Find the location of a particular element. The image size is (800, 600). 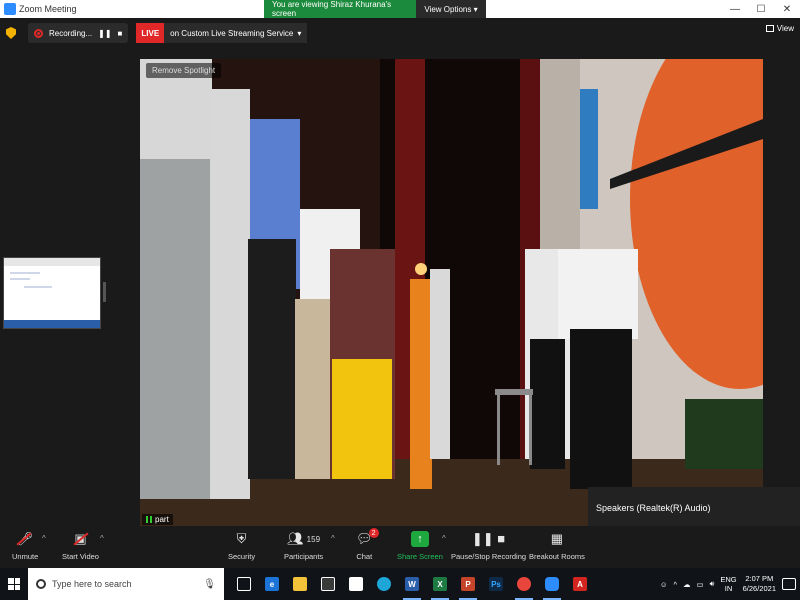

excel-icon: X is located at coordinates (440, 584).